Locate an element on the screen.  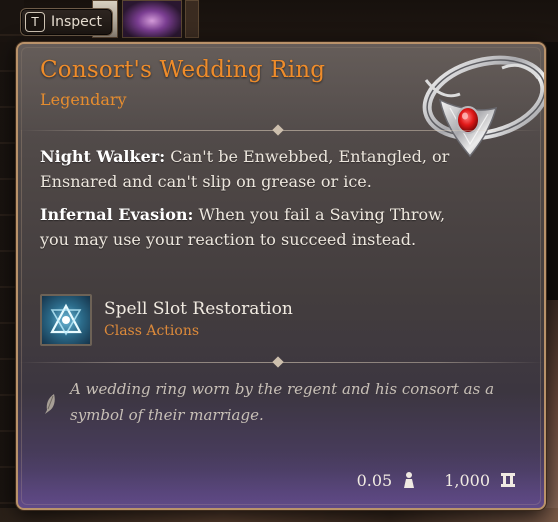
property-text: When you fail a is located at coordinates (261, 214).